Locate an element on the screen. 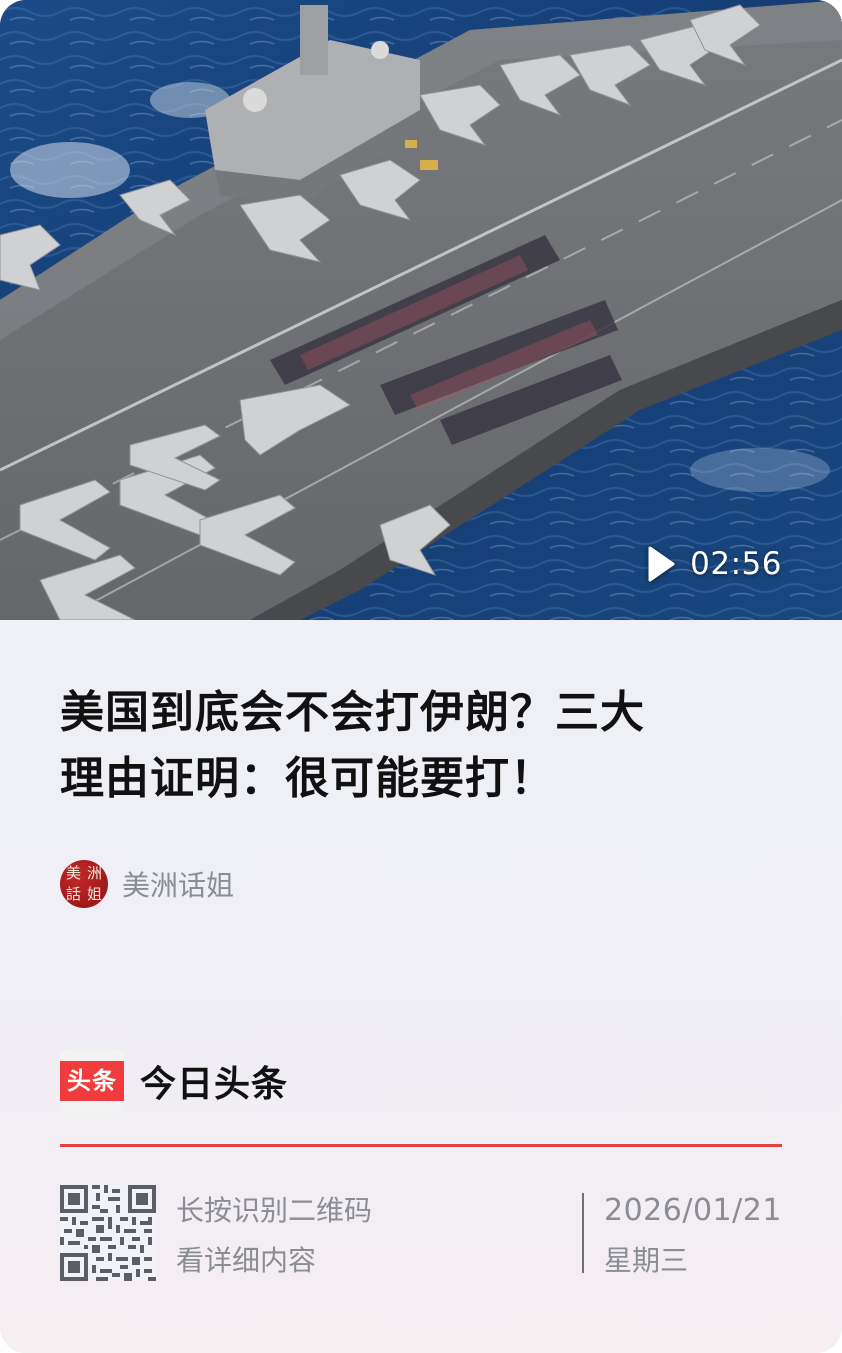 This screenshot has height=1353, width=842. qr-hint-line-1: 长按识别二维码 is located at coordinates (274, 1210).